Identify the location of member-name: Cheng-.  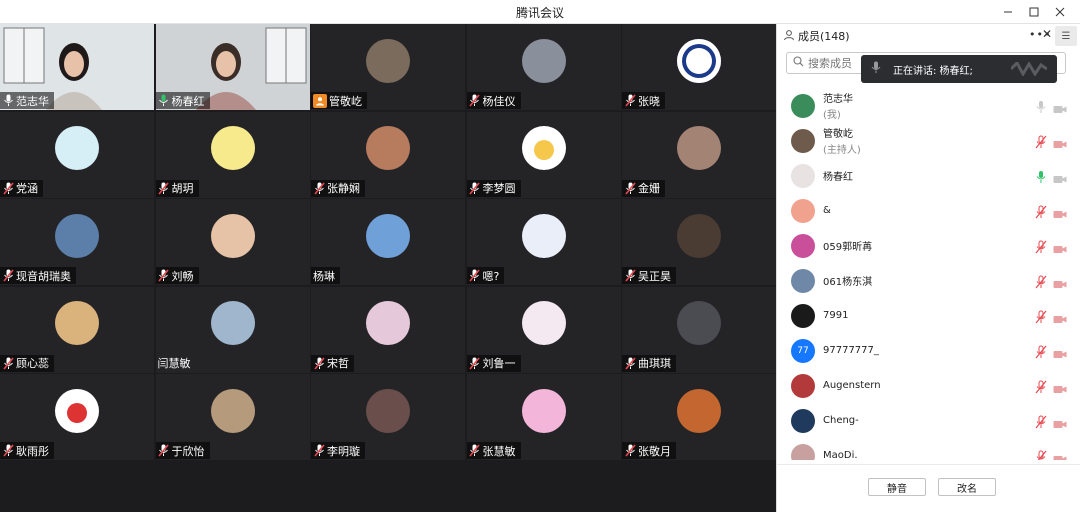
(841, 420).